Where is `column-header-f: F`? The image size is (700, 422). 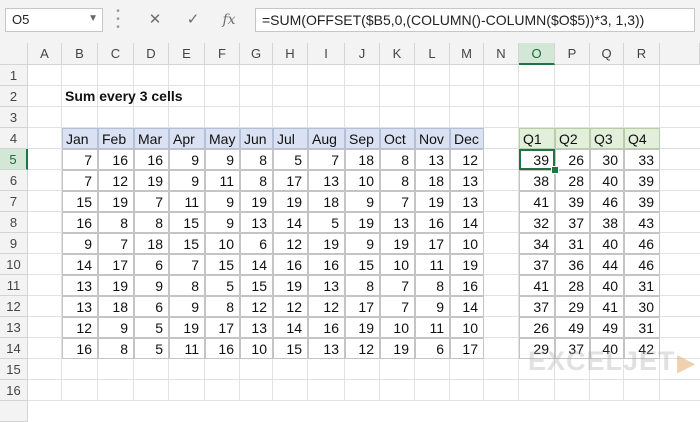 column-header-f: F is located at coordinates (222, 54).